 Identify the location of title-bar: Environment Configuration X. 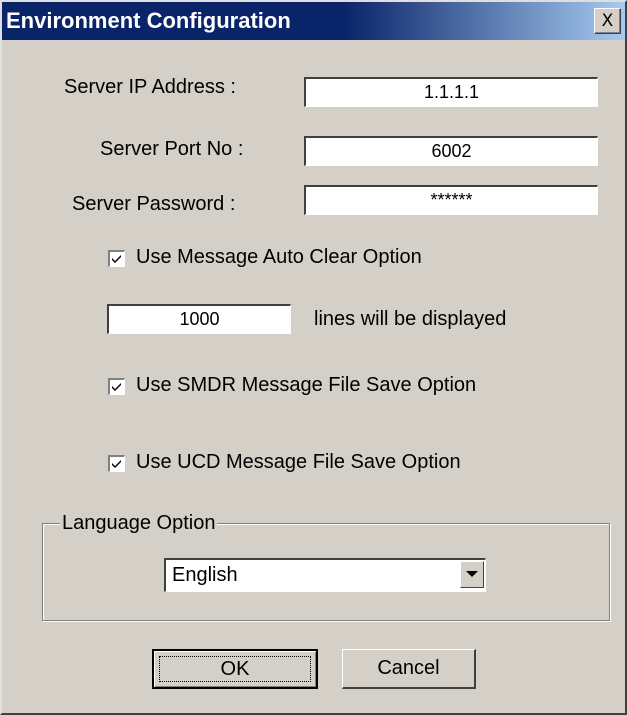
(313, 21).